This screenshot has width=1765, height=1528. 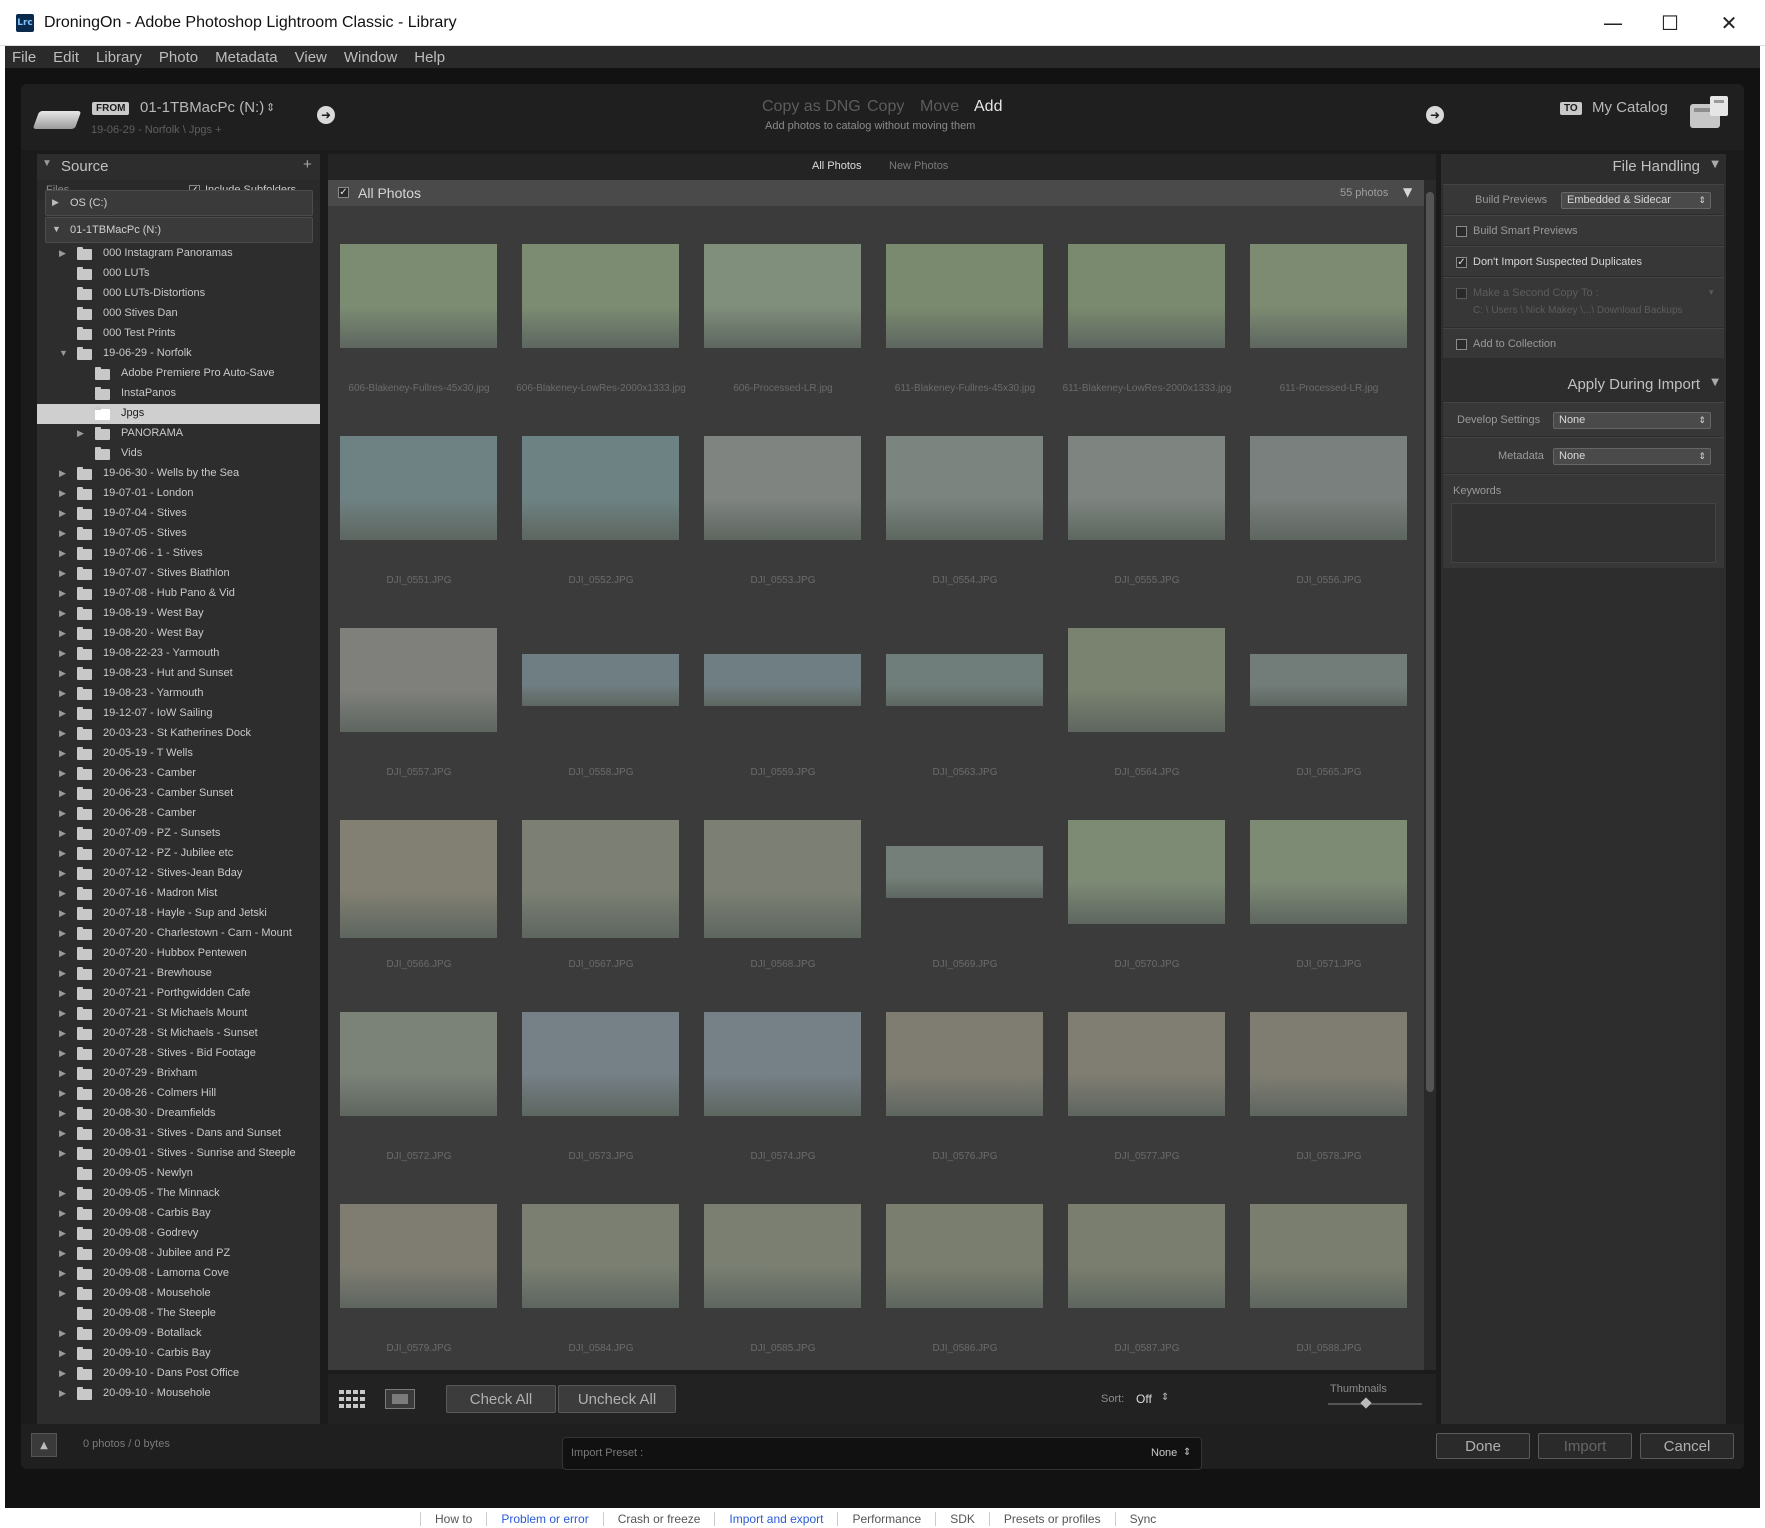 What do you see at coordinates (178, 894) in the screenshot?
I see `folder-row: ▶ 20-07-16 - Madron Mist` at bounding box center [178, 894].